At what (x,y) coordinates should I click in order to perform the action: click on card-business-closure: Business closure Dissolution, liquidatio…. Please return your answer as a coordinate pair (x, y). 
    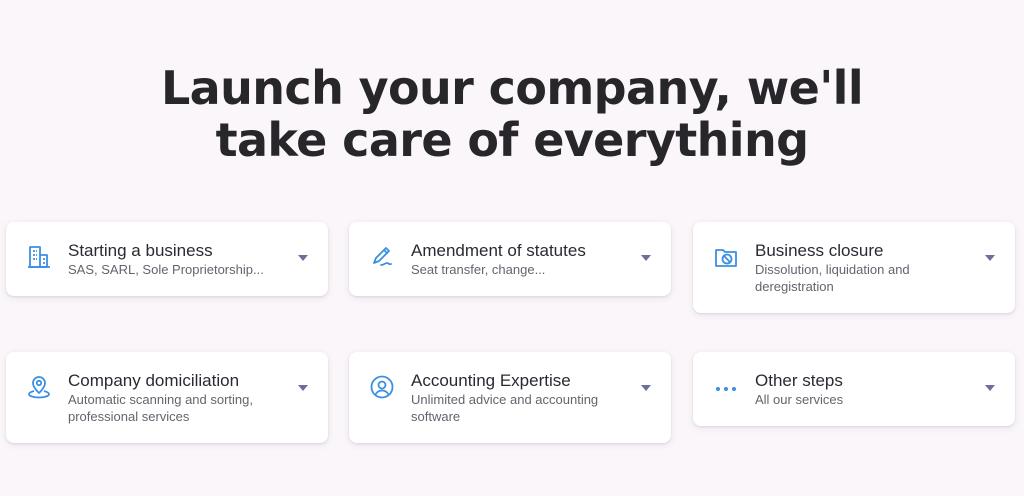
    Looking at the image, I should click on (854, 267).